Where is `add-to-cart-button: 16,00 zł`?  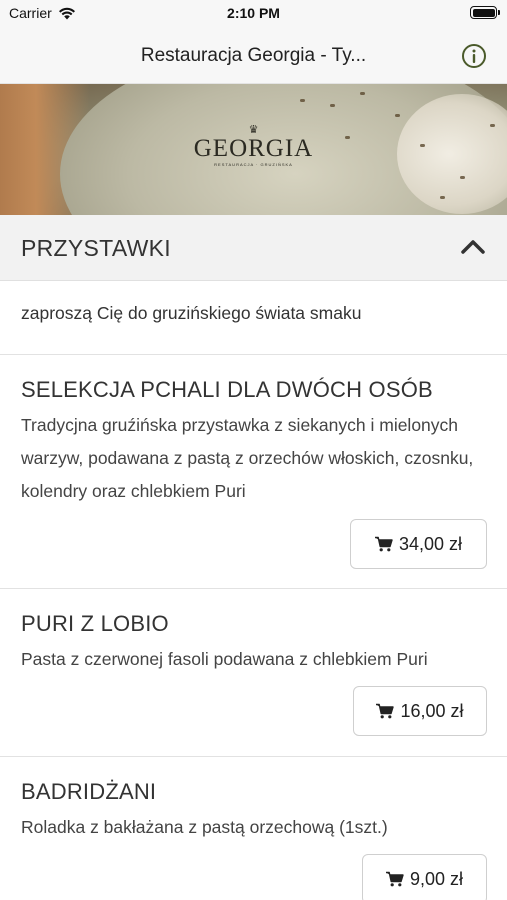
add-to-cart-button: 16,00 zł is located at coordinates (420, 711).